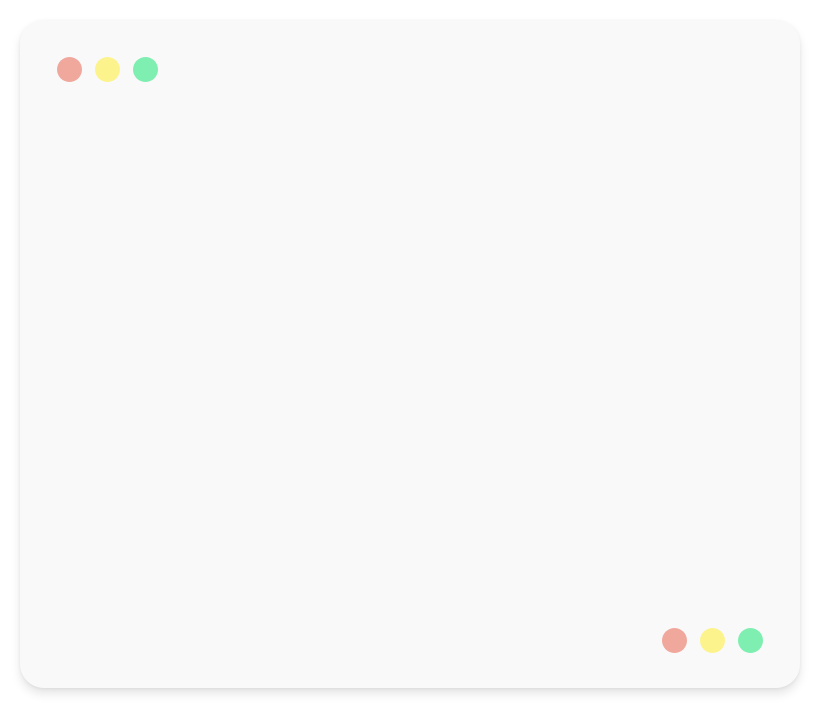  I want to click on window-controls-bottom, so click(712, 640).